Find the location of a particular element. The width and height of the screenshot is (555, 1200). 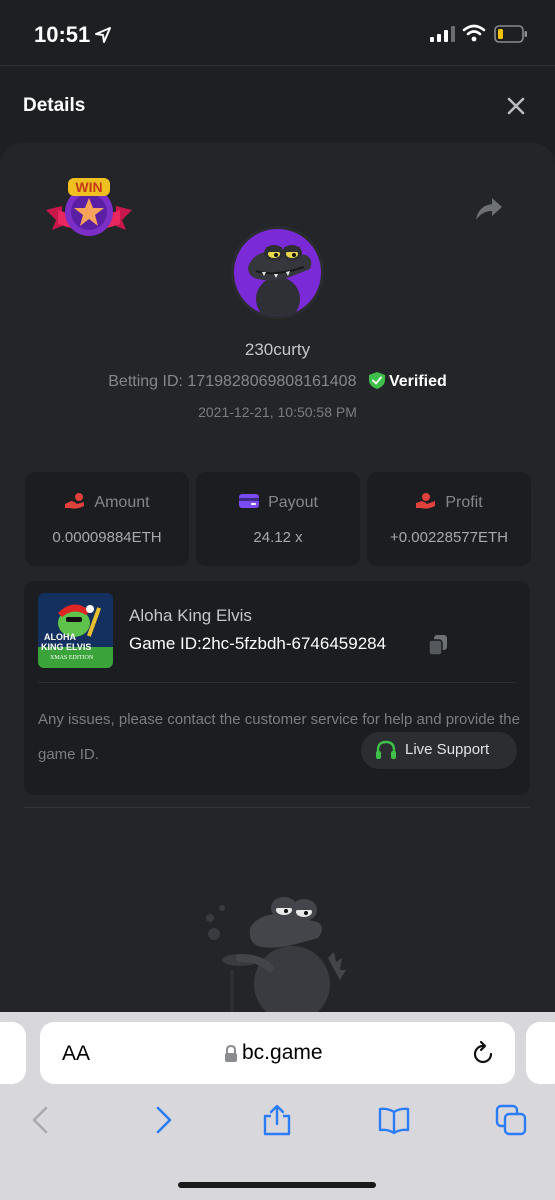

stat-label: Amount is located at coordinates (122, 502).